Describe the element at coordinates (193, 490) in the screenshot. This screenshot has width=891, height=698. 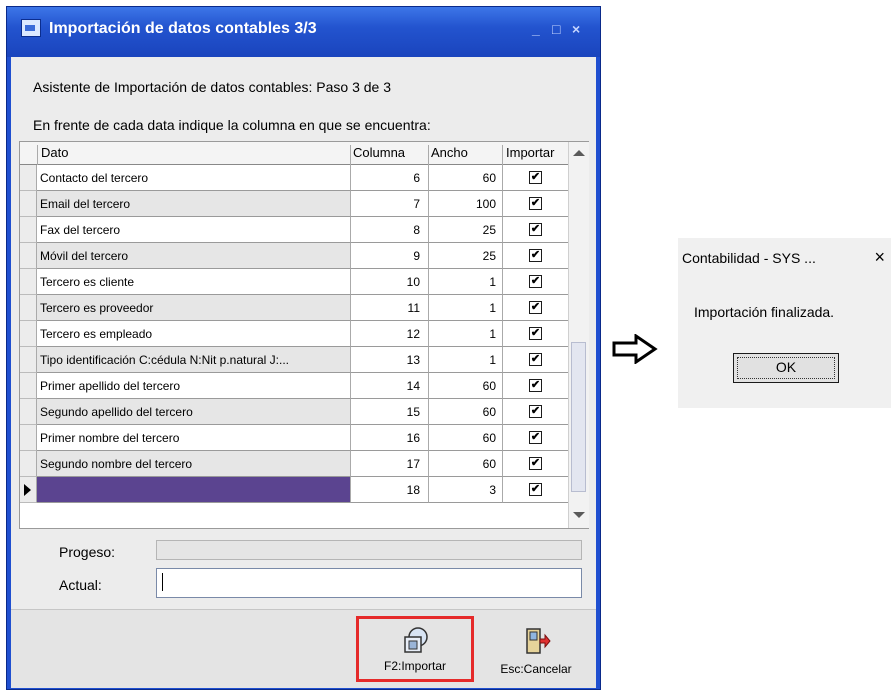
I see `cell-dato` at that location.